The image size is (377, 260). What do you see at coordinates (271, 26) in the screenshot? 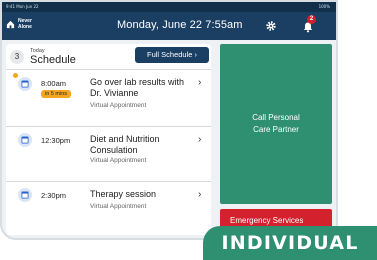
I see `gear-icon` at bounding box center [271, 26].